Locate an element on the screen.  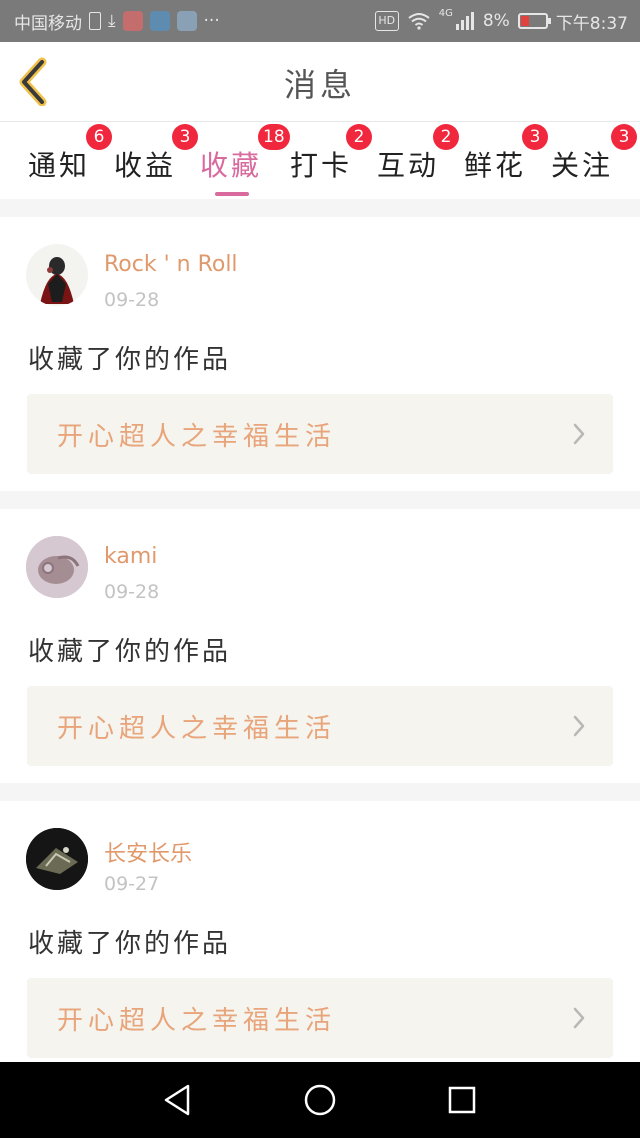
app-header: 消息 is located at coordinates (320, 82).